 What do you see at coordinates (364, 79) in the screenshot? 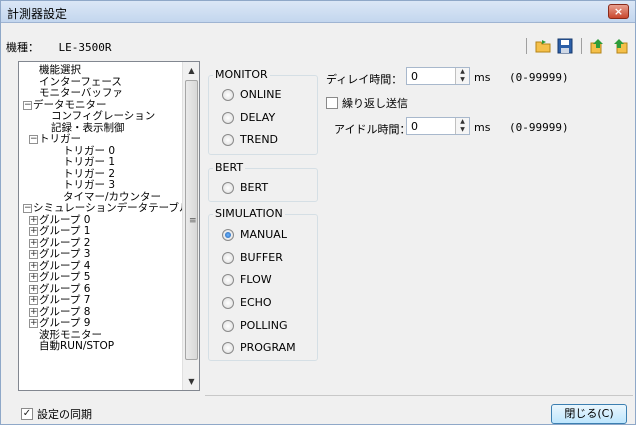
I see `delay-label: ディレイ時間：` at bounding box center [364, 79].